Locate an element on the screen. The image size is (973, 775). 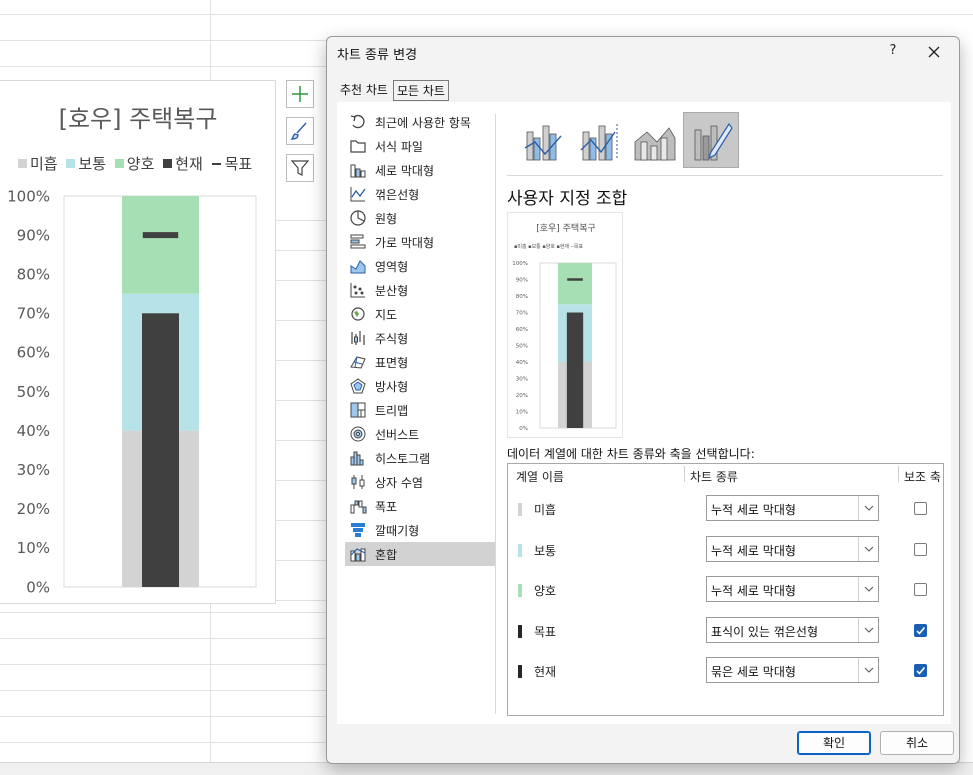
chart-styles-button is located at coordinates (300, 131).